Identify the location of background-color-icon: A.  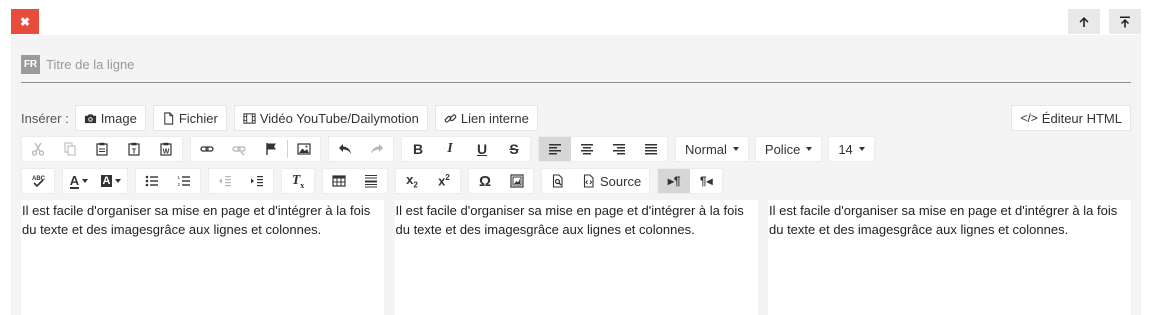
(106, 181).